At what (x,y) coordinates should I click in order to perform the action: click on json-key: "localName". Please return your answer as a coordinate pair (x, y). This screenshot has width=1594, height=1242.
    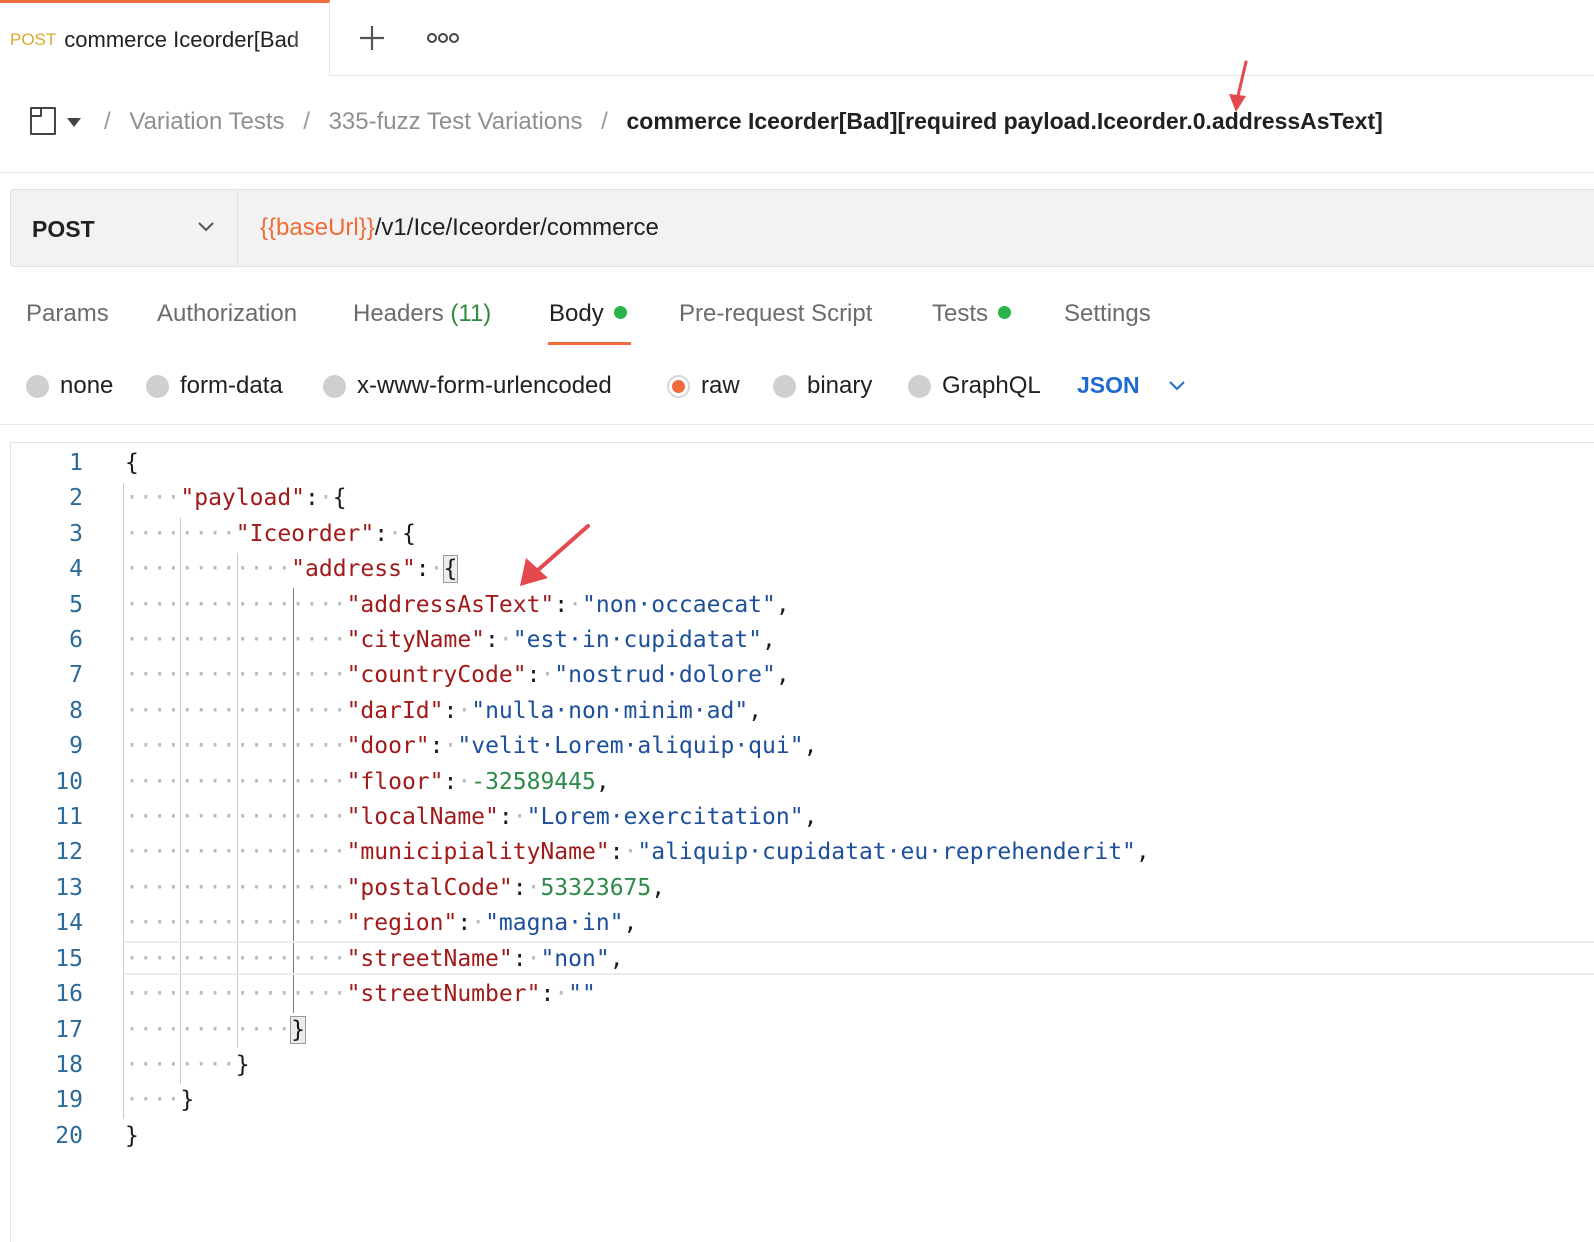
    Looking at the image, I should click on (422, 817).